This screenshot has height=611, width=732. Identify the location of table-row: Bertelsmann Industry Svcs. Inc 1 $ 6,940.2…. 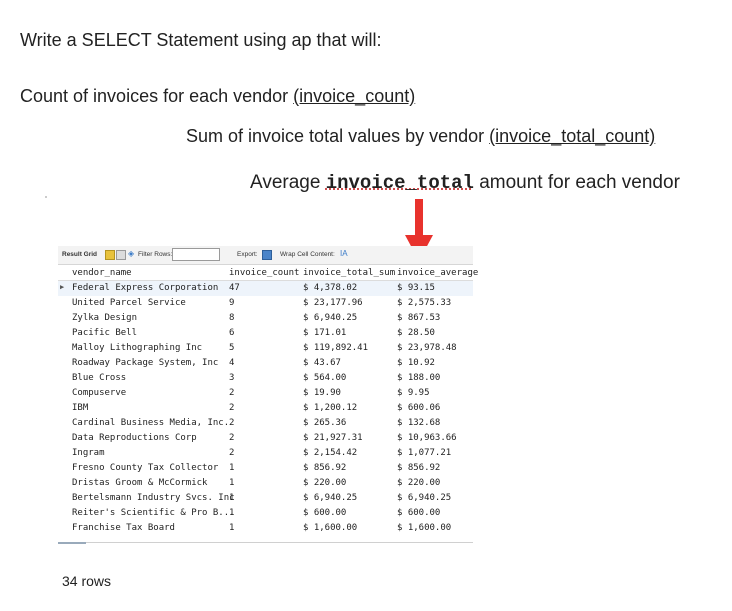
(265, 498).